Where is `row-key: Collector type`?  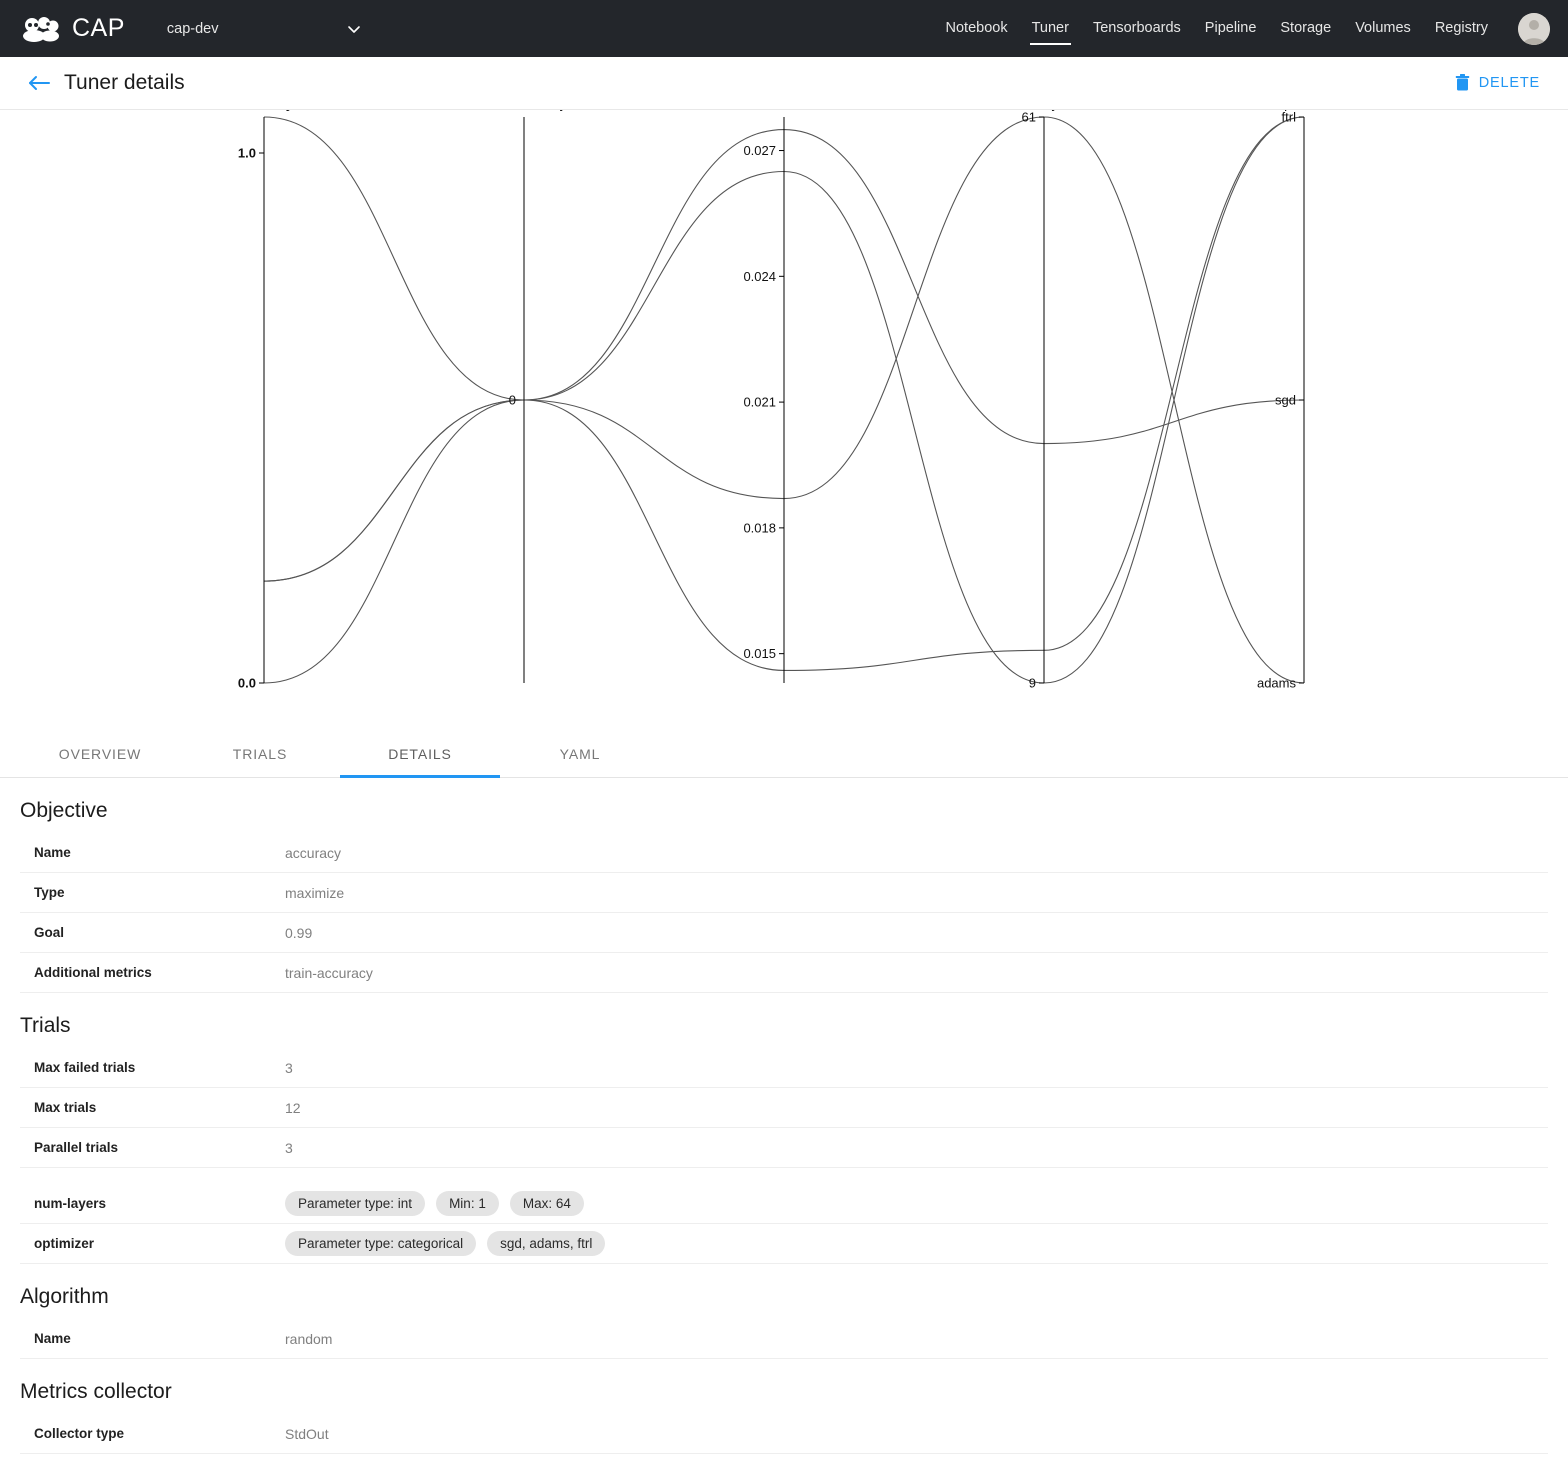
row-key: Collector type is located at coordinates (79, 1433).